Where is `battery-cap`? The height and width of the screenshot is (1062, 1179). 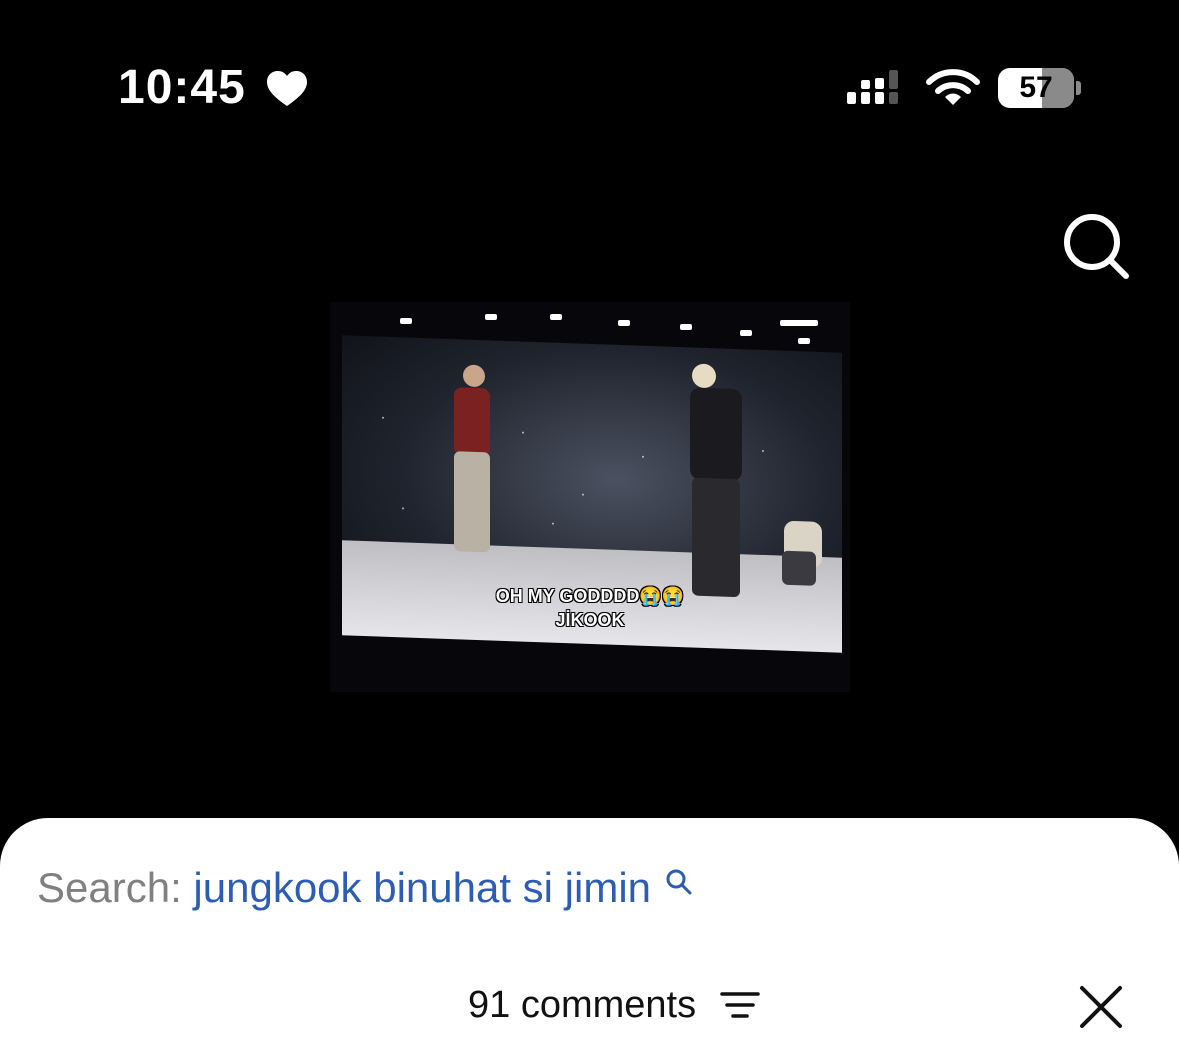
battery-cap is located at coordinates (1078, 88).